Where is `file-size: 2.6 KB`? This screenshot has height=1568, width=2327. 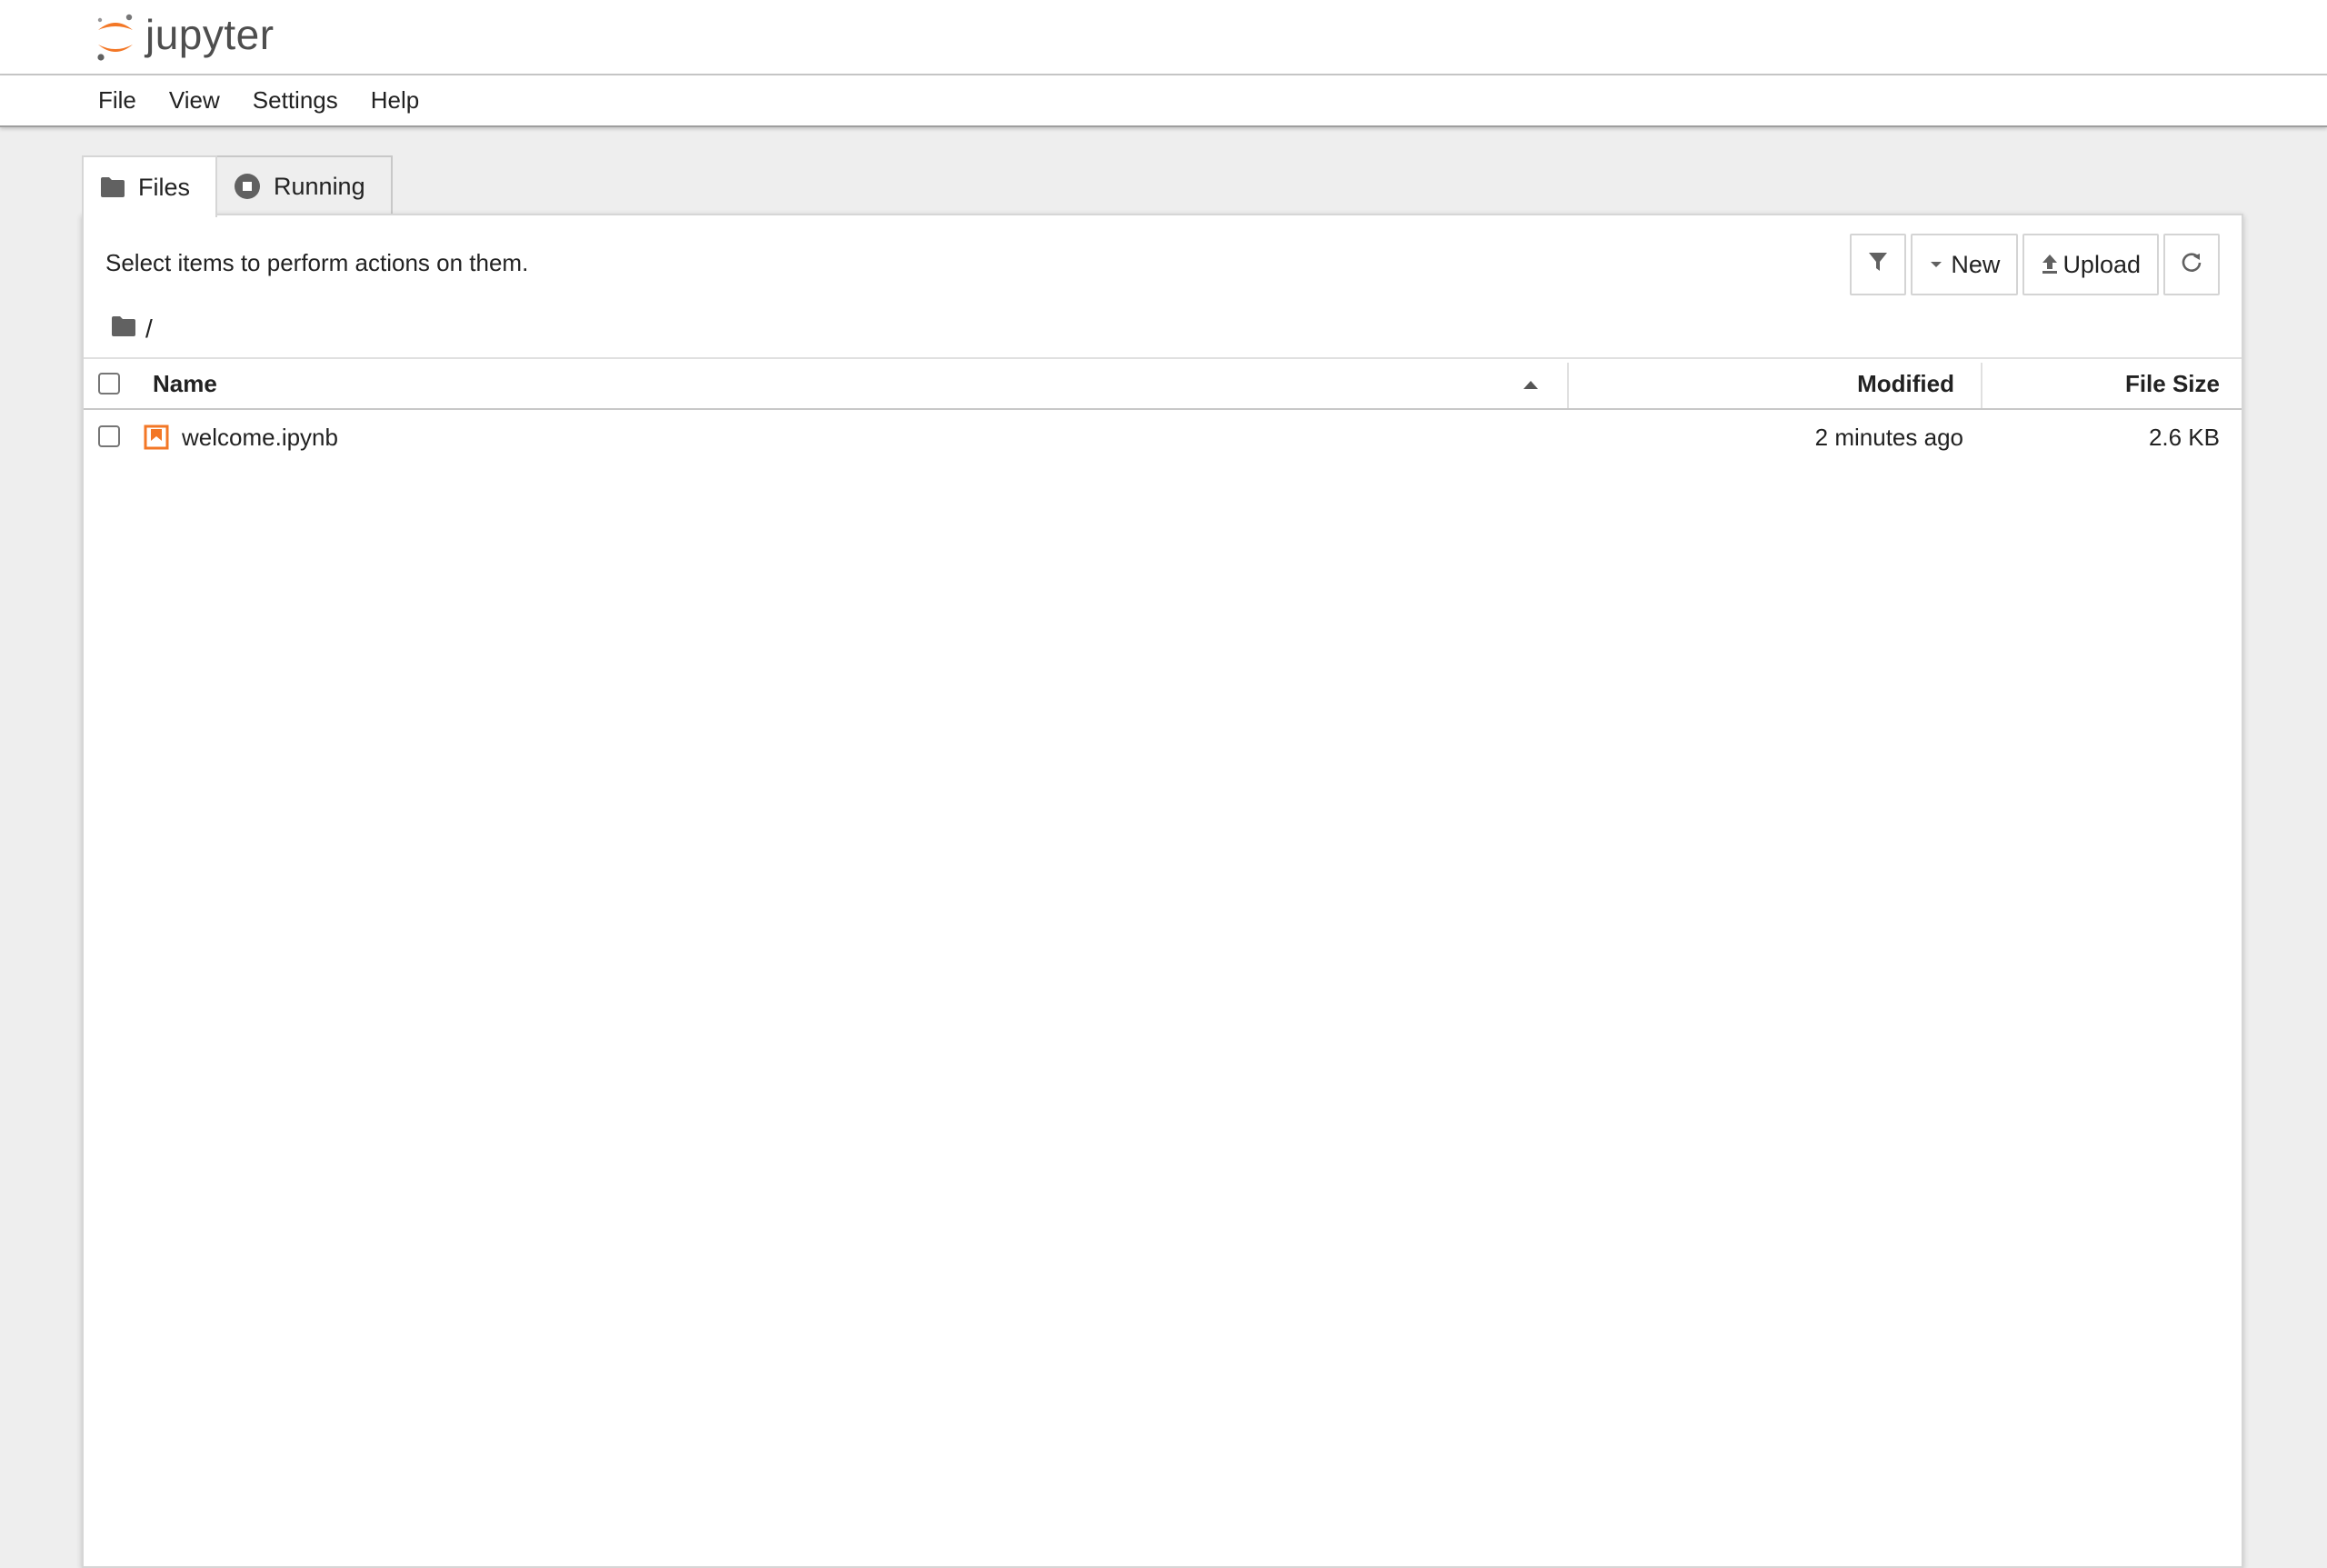
file-size: 2.6 KB is located at coordinates (2184, 437).